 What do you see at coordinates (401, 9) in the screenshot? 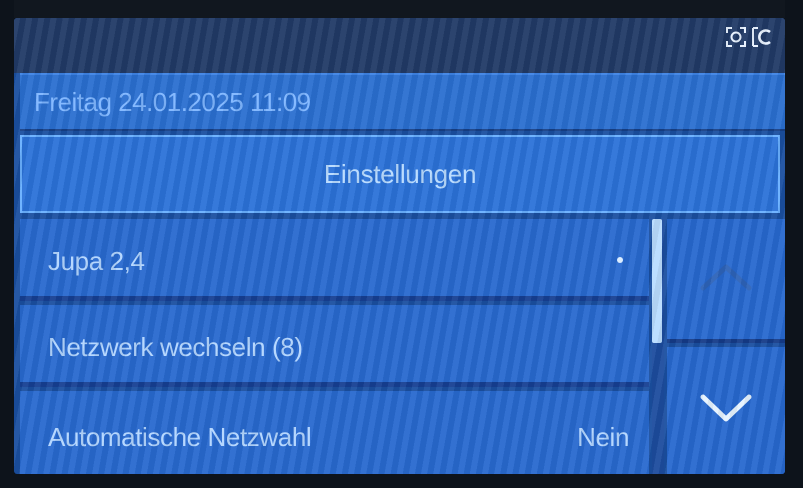
I see `device-bezel-top` at bounding box center [401, 9].